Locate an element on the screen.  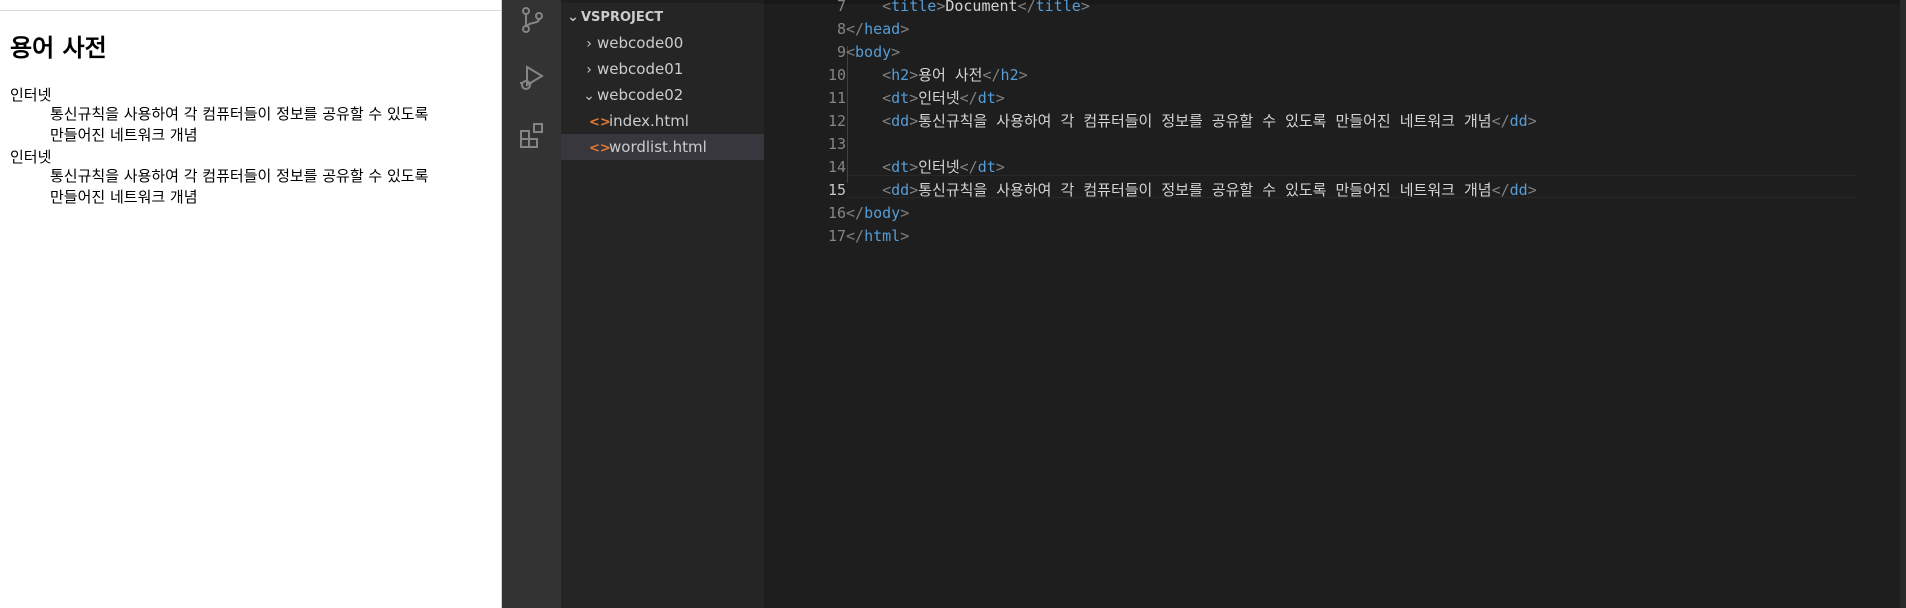
code-line: 11 <dt>인터넷</dt> is located at coordinates (1335, 98).